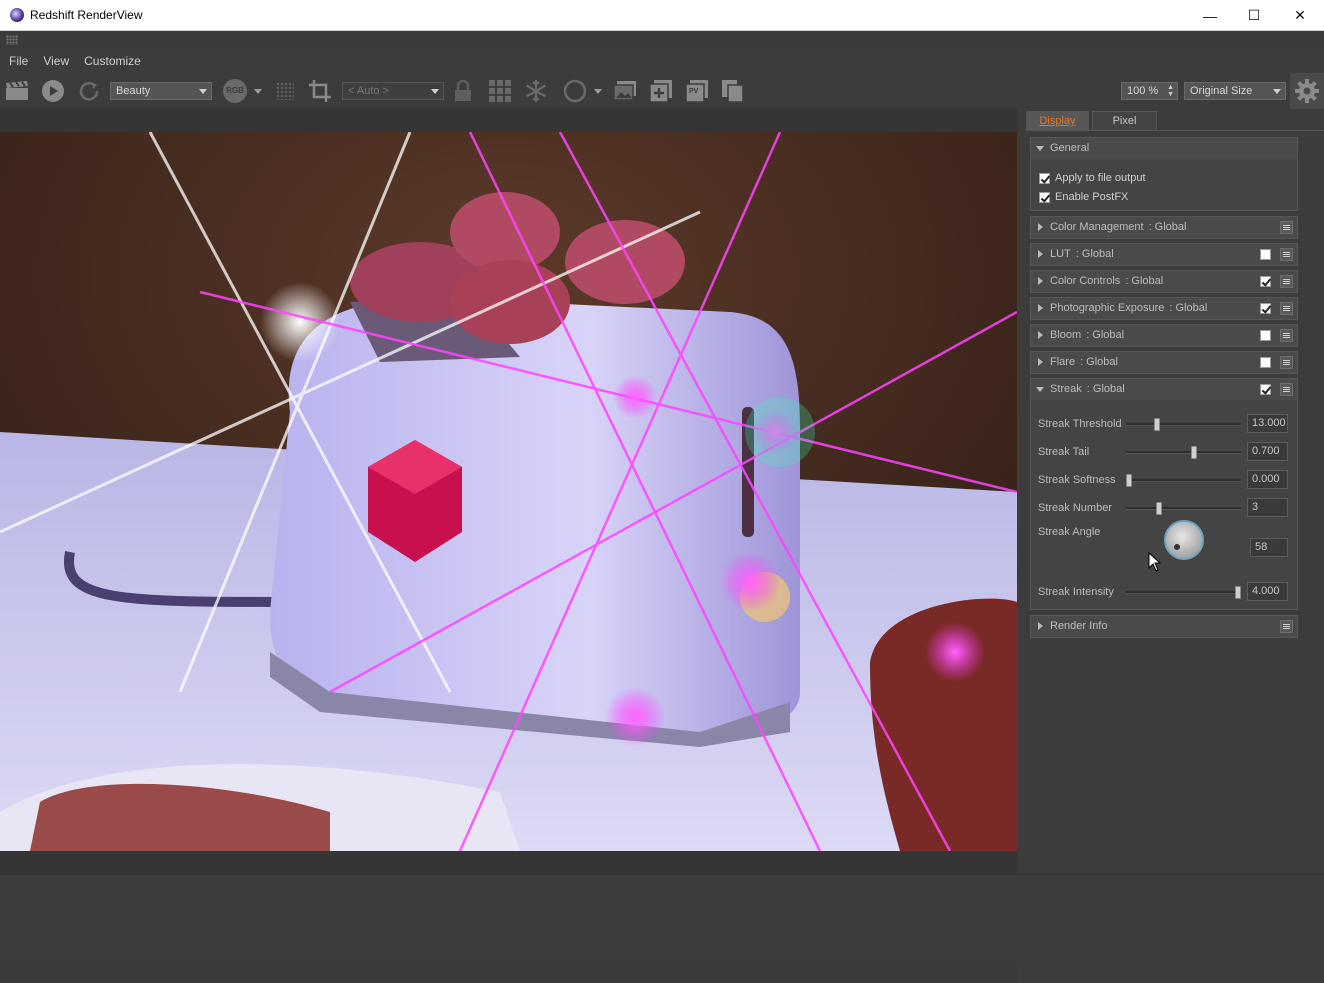 This screenshot has height=983, width=1324. What do you see at coordinates (1164, 148) in the screenshot?
I see `section-general-header: General` at bounding box center [1164, 148].